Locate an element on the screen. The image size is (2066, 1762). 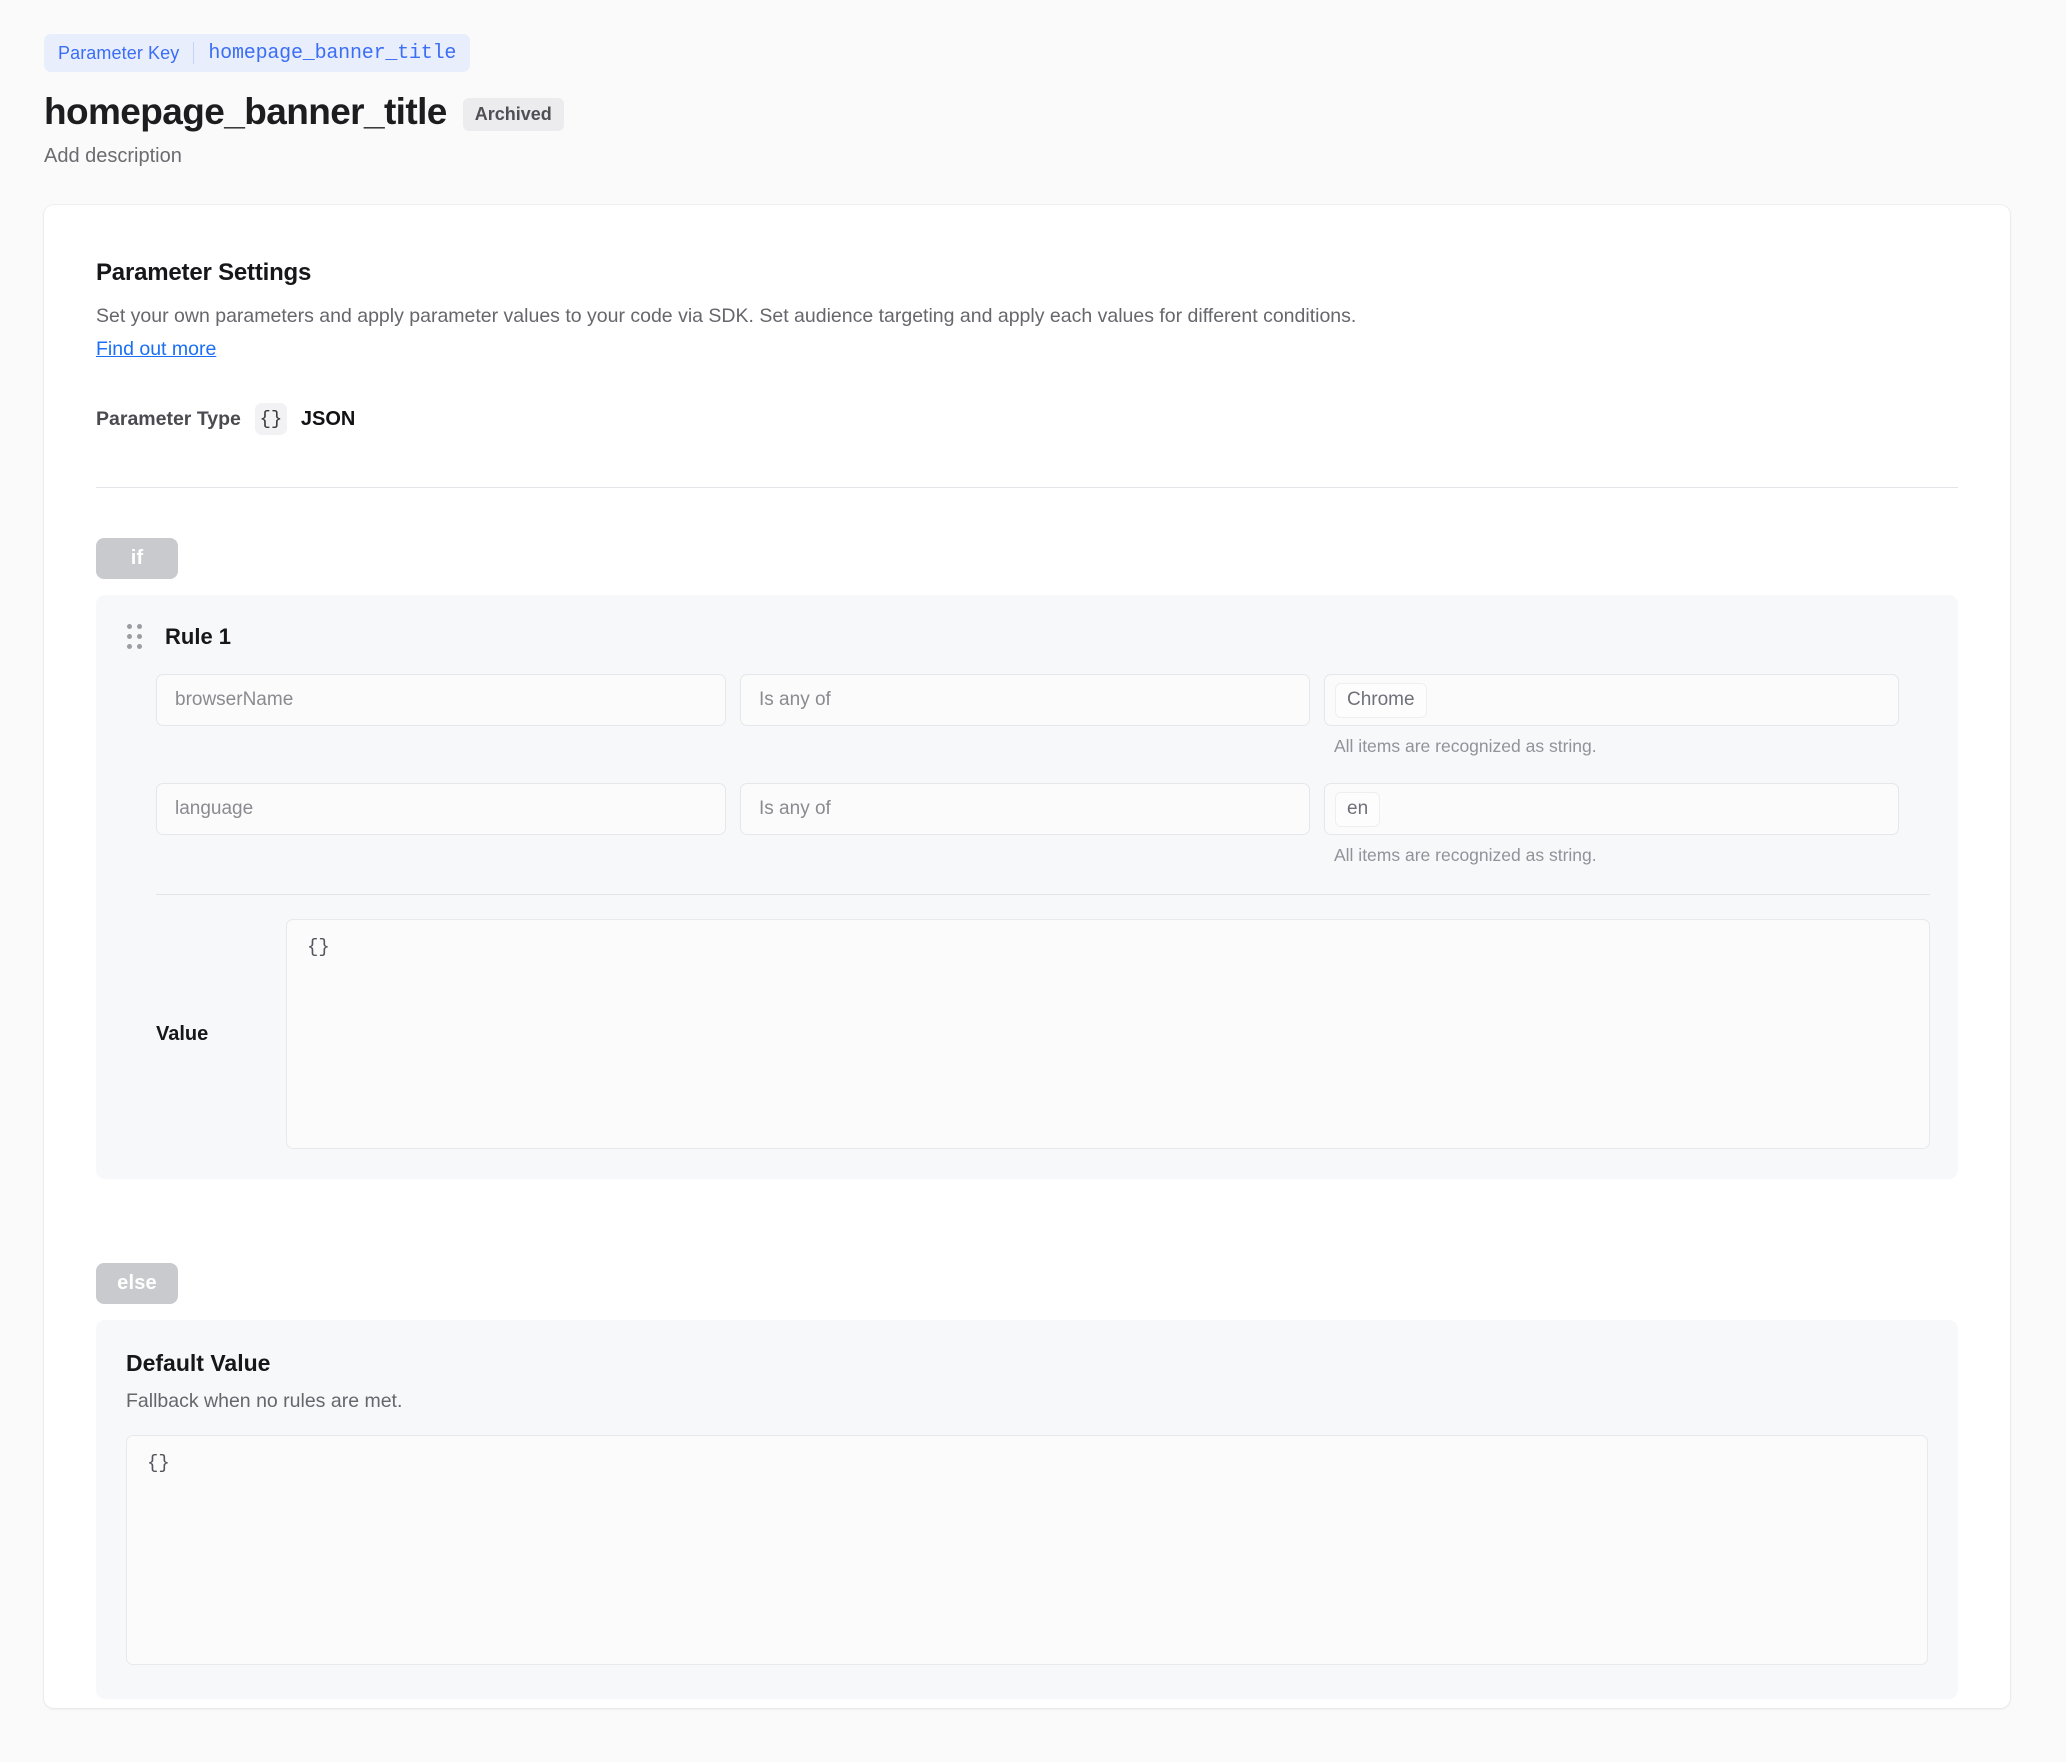
rule-title: Rule 1 is located at coordinates (198, 636).